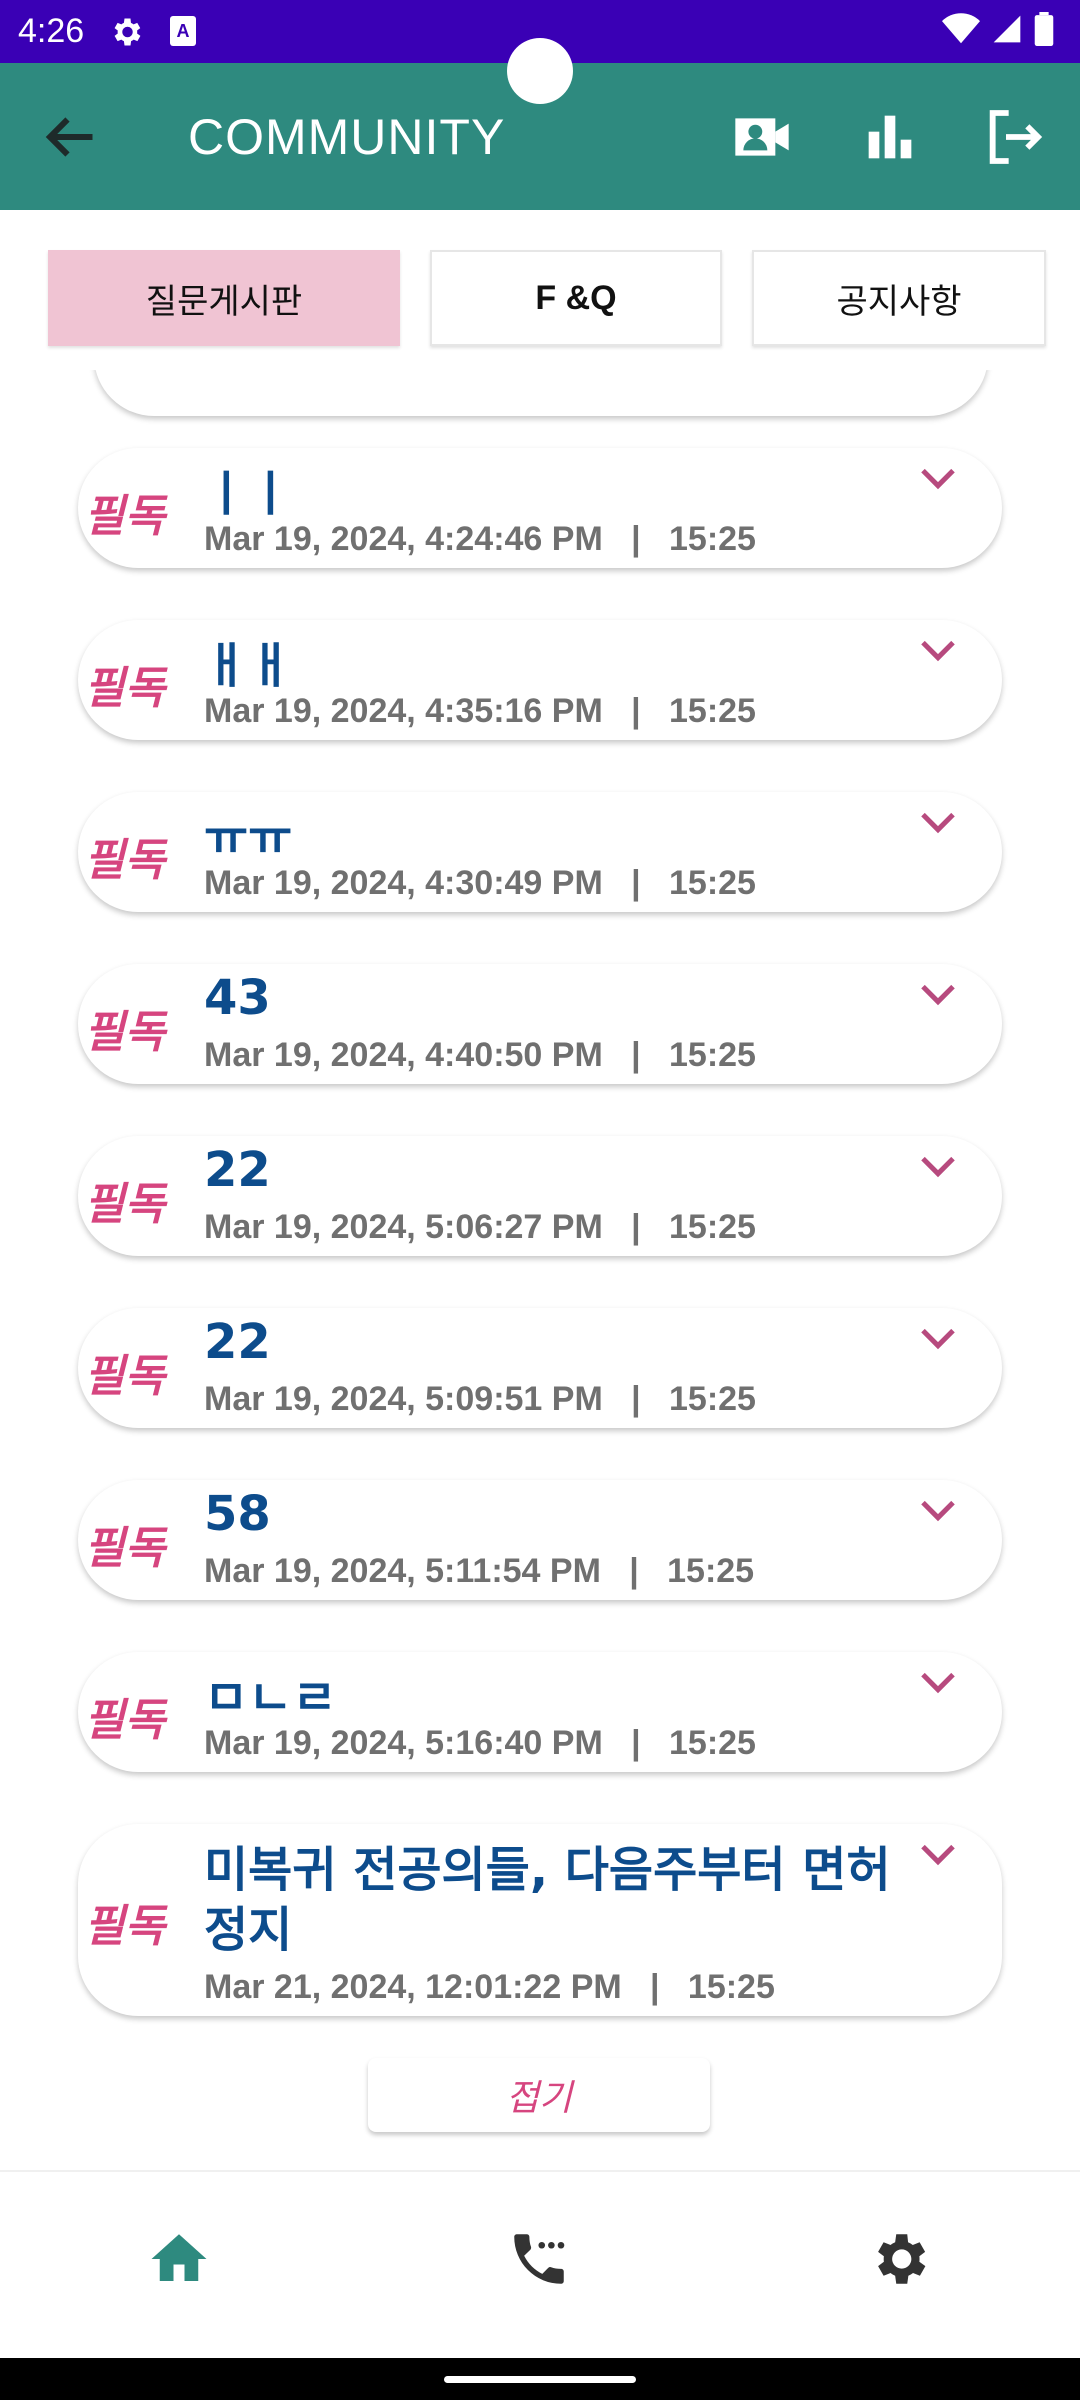 The image size is (1080, 2400). What do you see at coordinates (899, 2259) in the screenshot?
I see `settings-icon` at bounding box center [899, 2259].